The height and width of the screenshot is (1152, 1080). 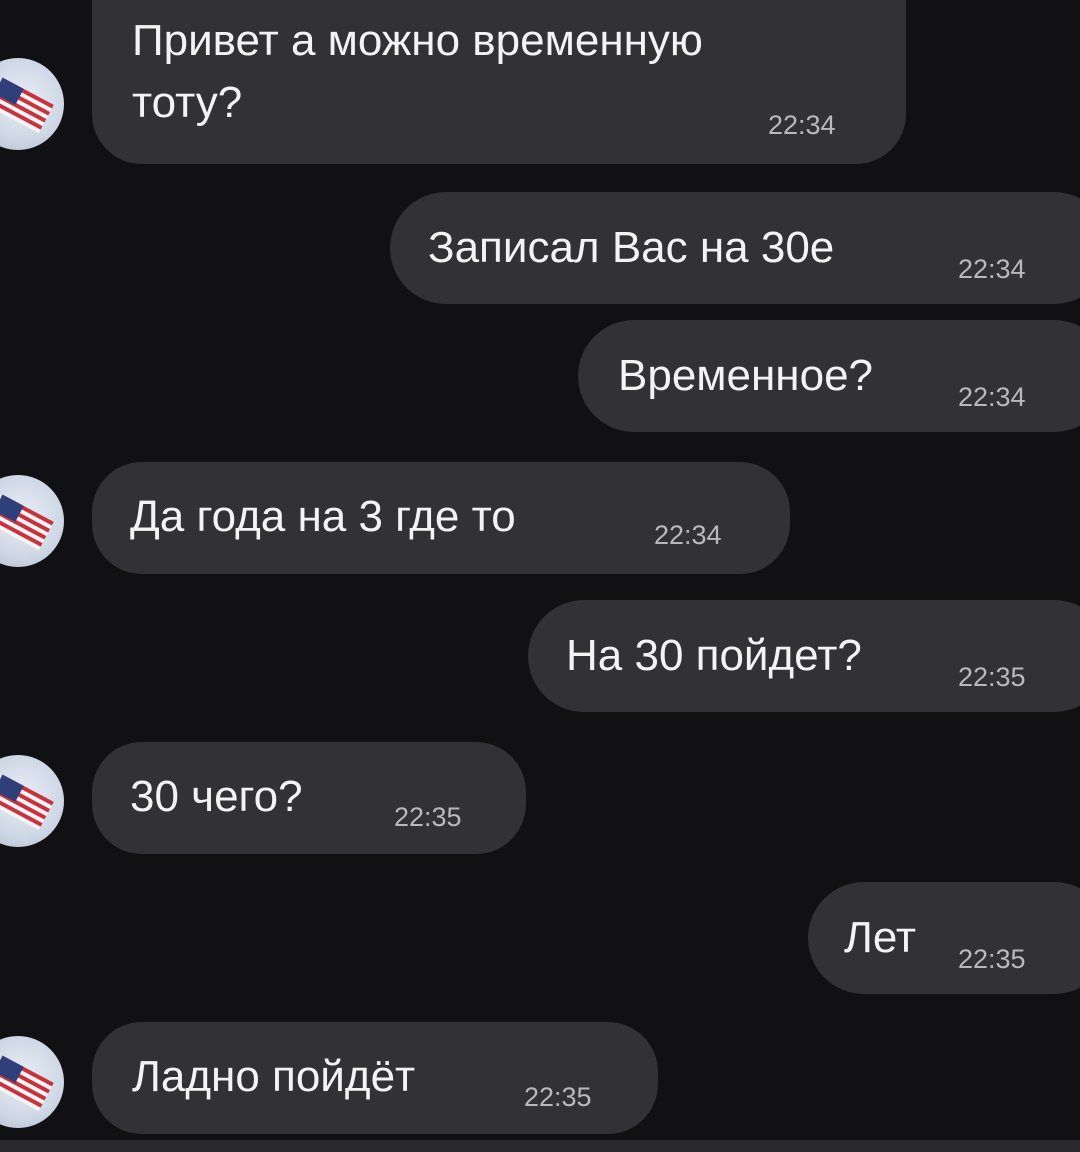 I want to click on message-bubble-outgoing: Записал Вас на 30е 22:34, so click(x=735, y=248).